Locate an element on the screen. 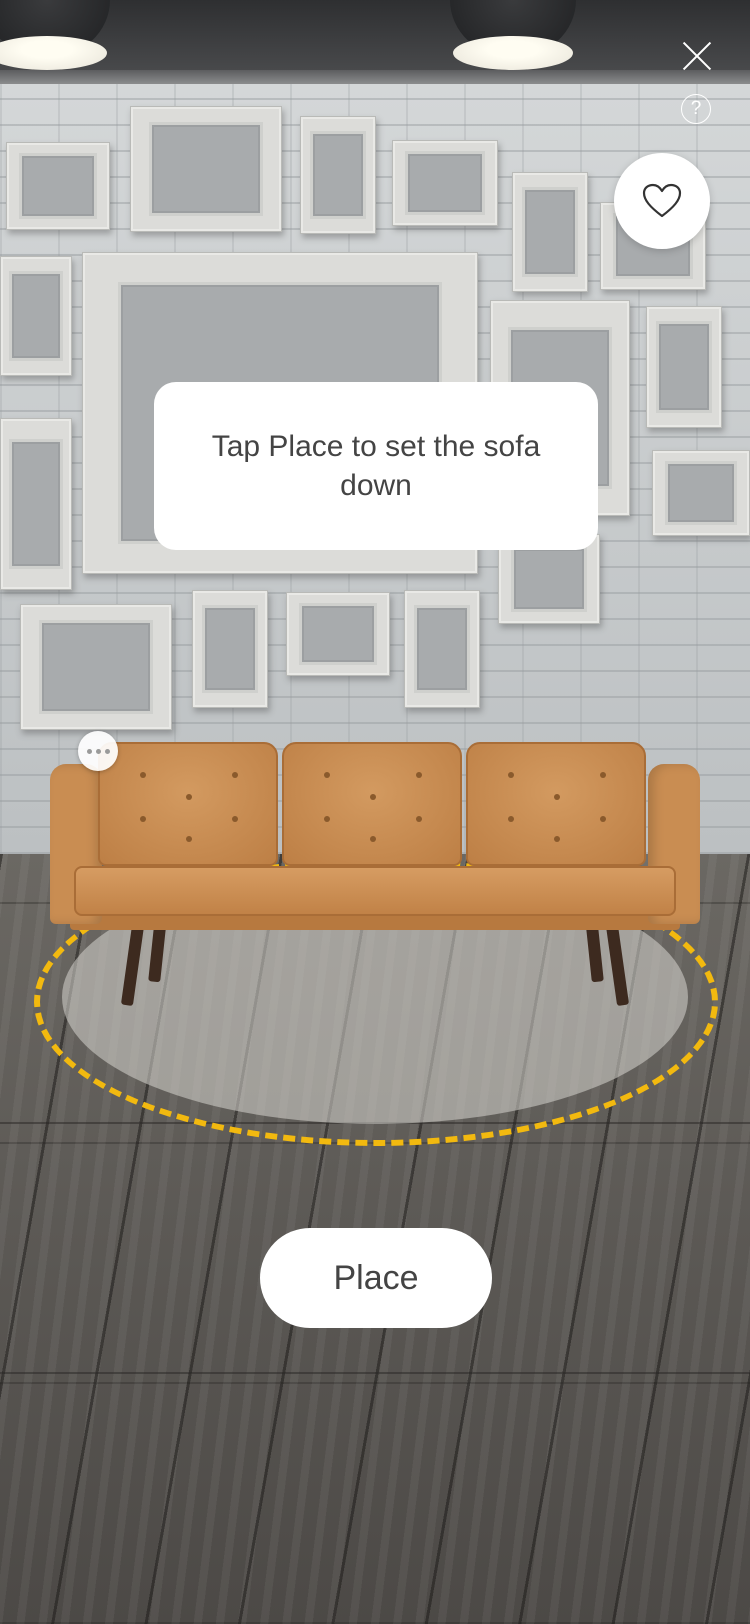 This screenshot has height=1624, width=750. instruction-toast: Tap Place to set the sofa down is located at coordinates (376, 466).